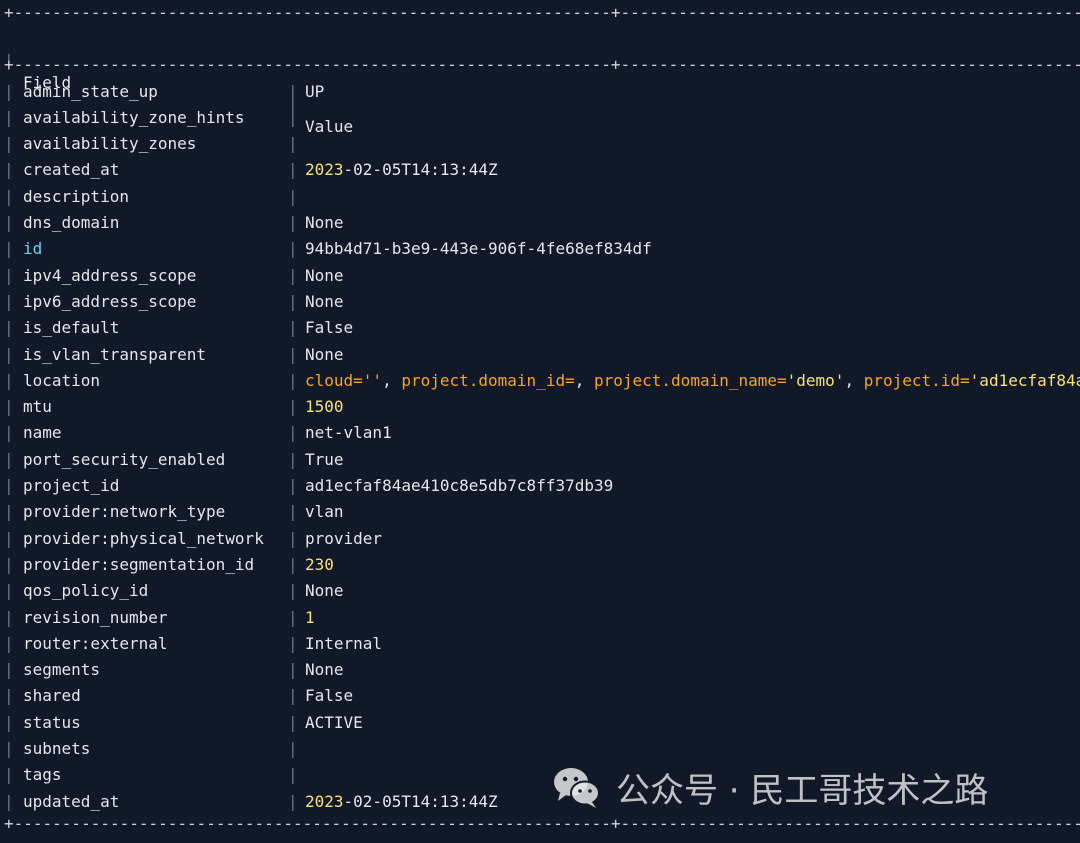 This screenshot has height=843, width=1080. What do you see at coordinates (139, 564) in the screenshot?
I see `field-name: provider:segmentation_id` at bounding box center [139, 564].